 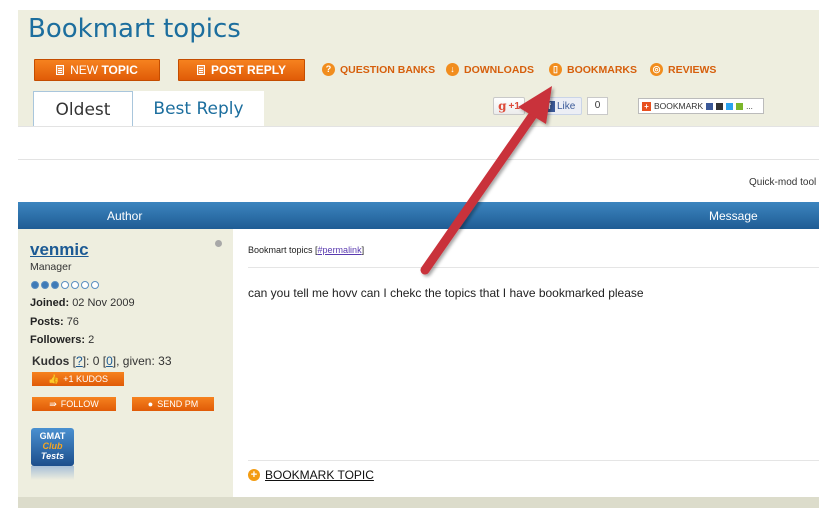 What do you see at coordinates (60, 70) in the screenshot?
I see `document-icon` at bounding box center [60, 70].